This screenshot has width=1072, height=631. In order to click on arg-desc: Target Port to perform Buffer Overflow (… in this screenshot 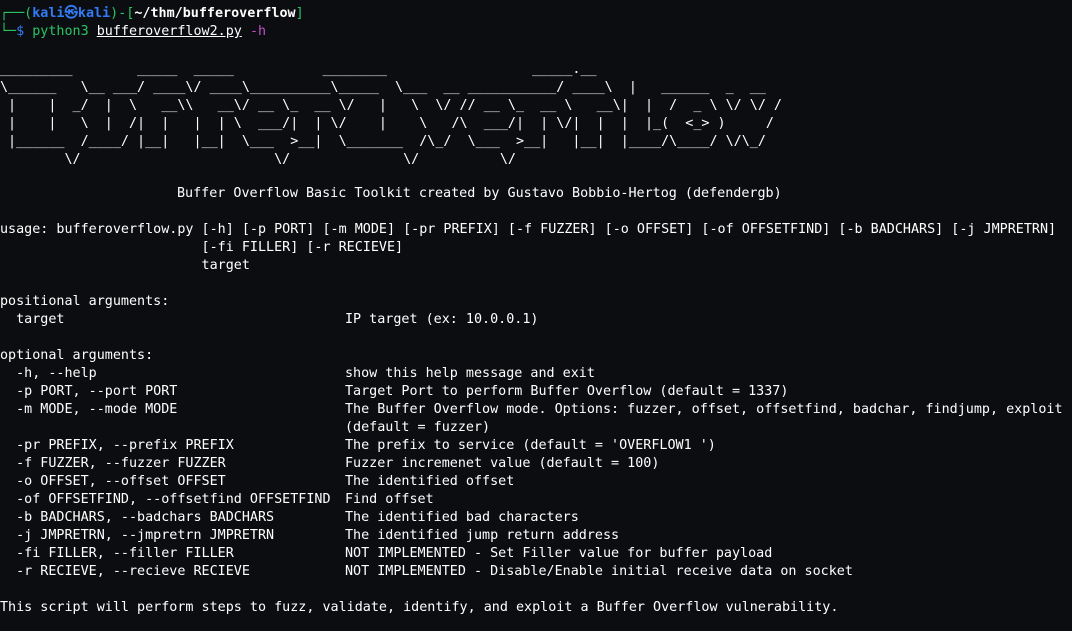, I will do `click(567, 391)`.